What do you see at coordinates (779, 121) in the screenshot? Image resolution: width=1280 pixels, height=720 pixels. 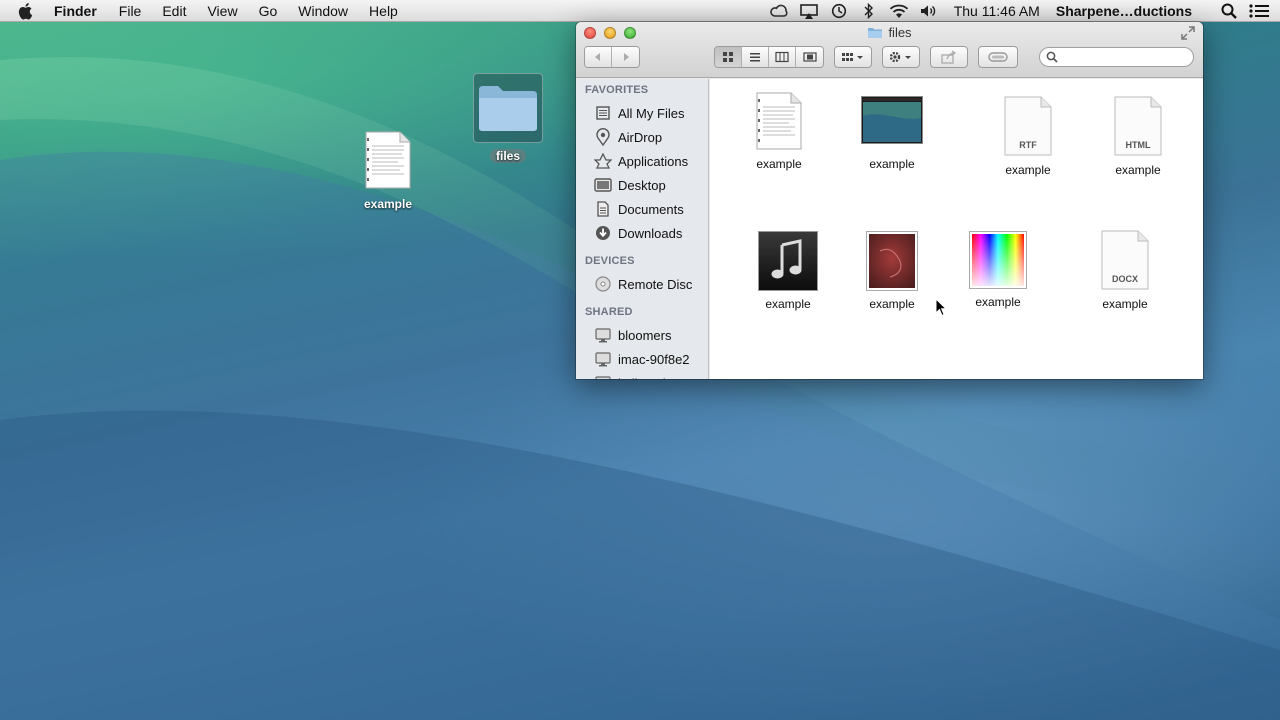 I see `text-document-icon` at bounding box center [779, 121].